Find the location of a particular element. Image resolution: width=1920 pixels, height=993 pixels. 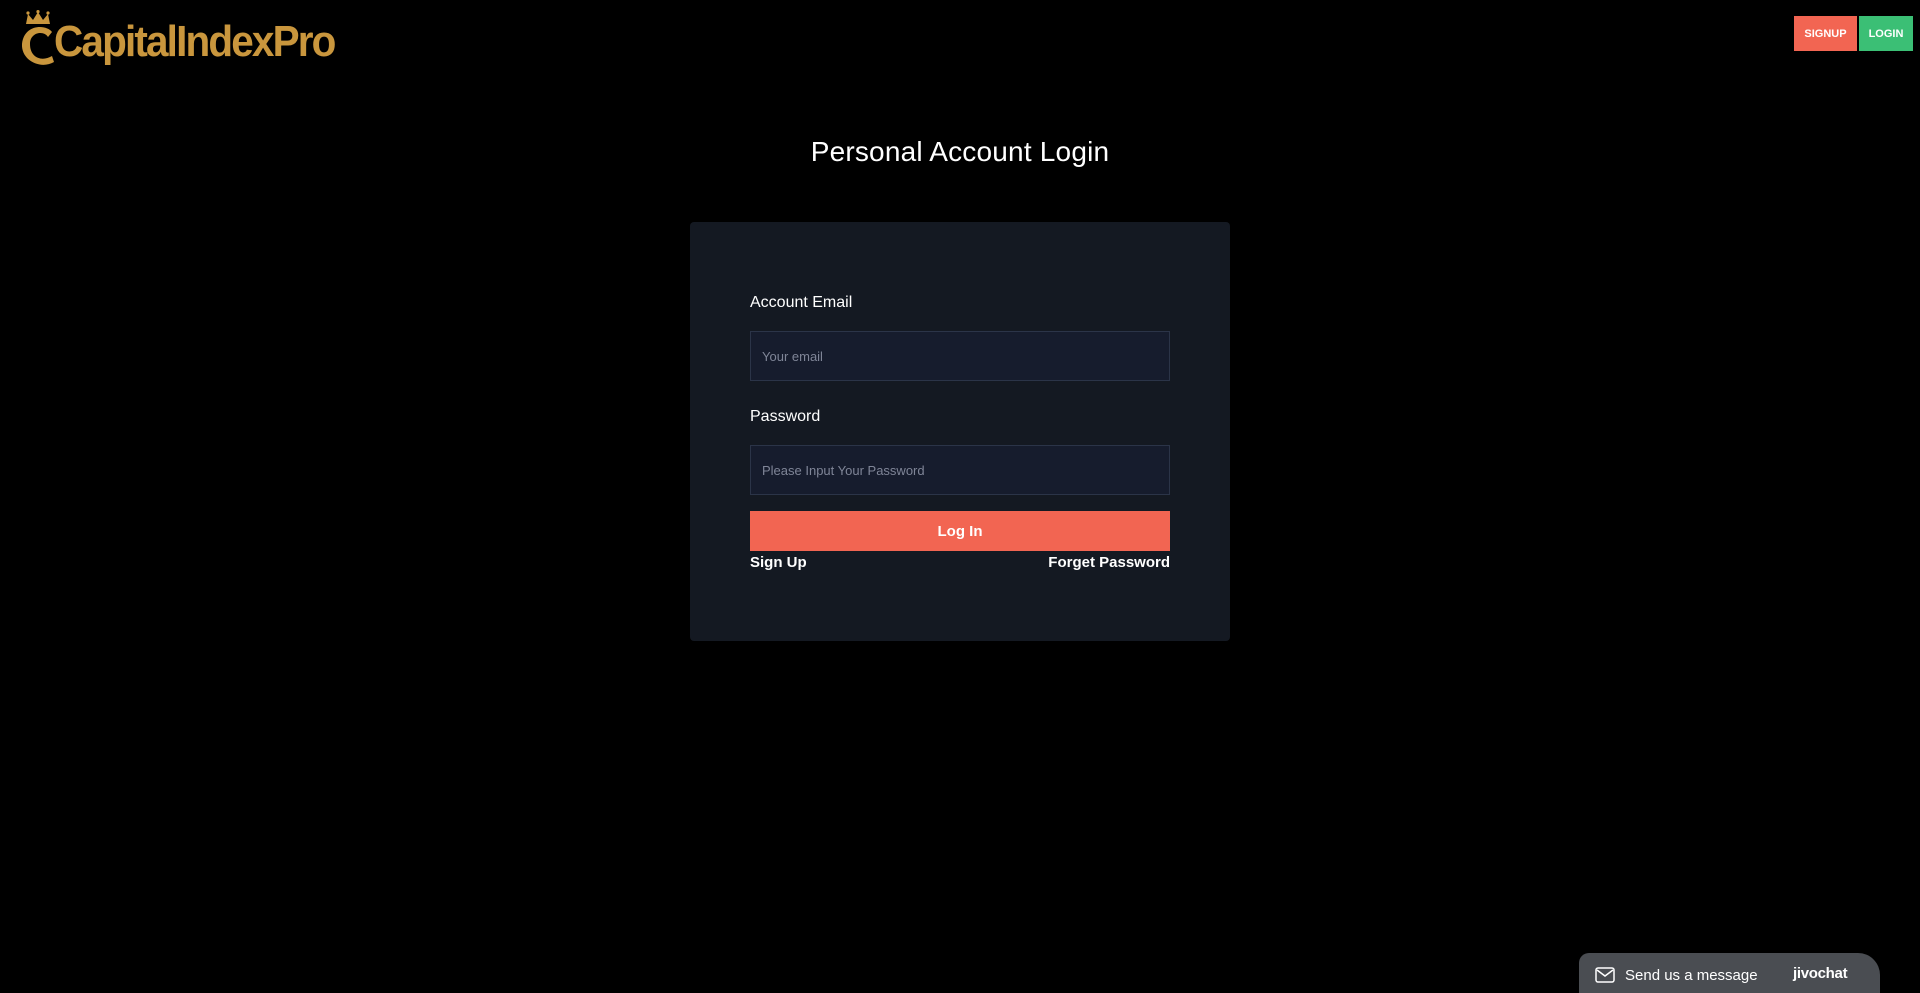

log-in-button: Log In is located at coordinates (960, 531).